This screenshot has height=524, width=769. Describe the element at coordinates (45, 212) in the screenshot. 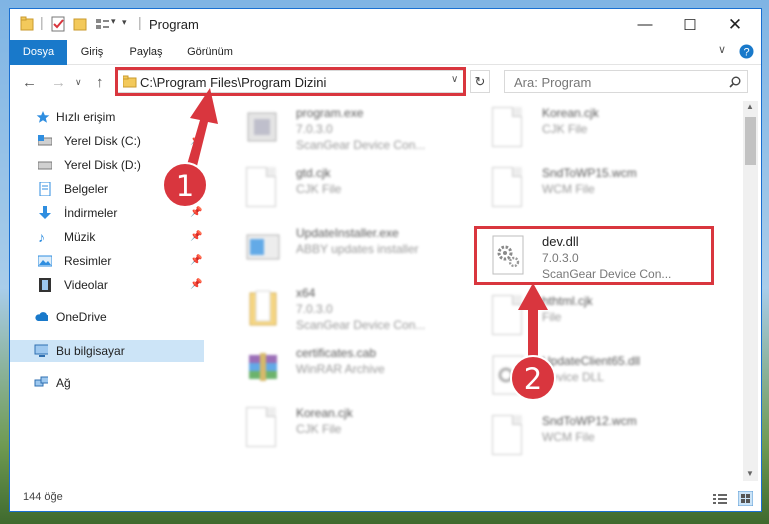

I see `download-arrow-icon` at that location.